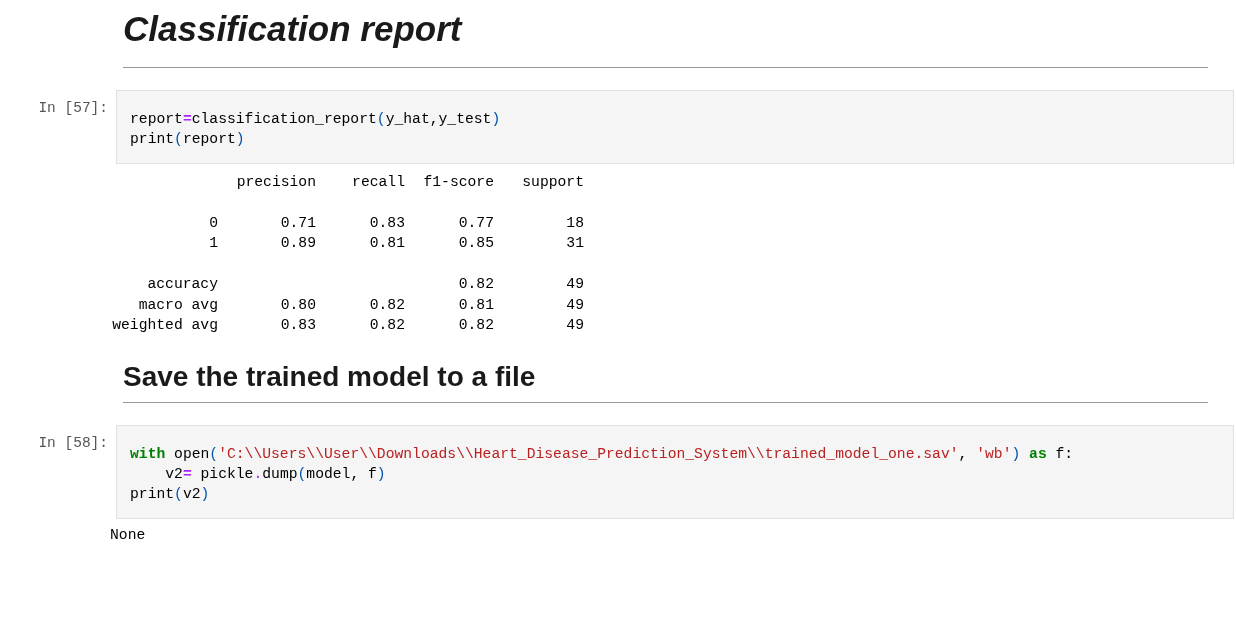 This screenshot has width=1236, height=622. I want to click on metric-value: 0.71, so click(297, 223).